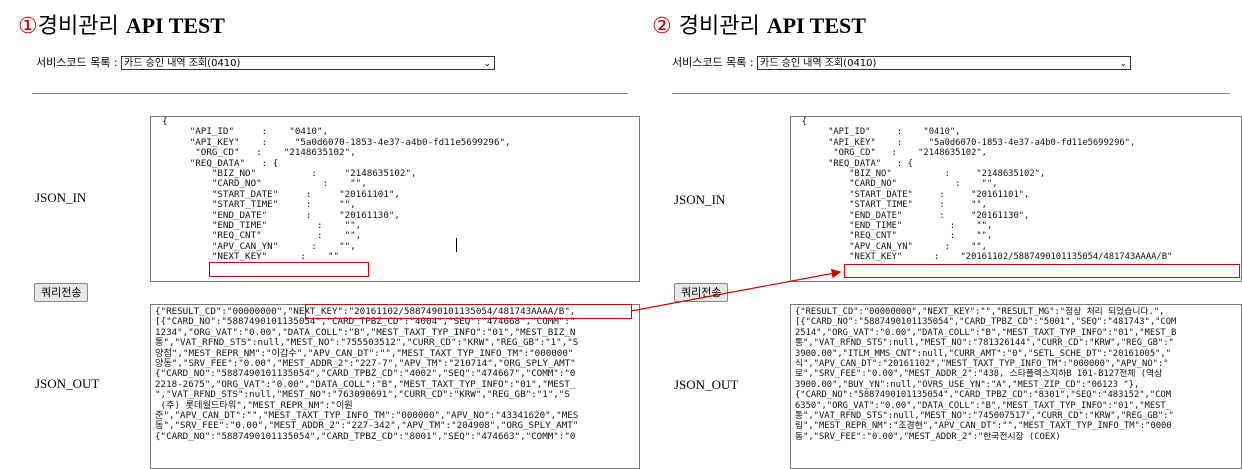 Image resolution: width=1242 pixels, height=469 pixels. What do you see at coordinates (918, 174) in the screenshot?
I see `json-in-line: "BIZ_NO" : "2148635102",` at bounding box center [918, 174].